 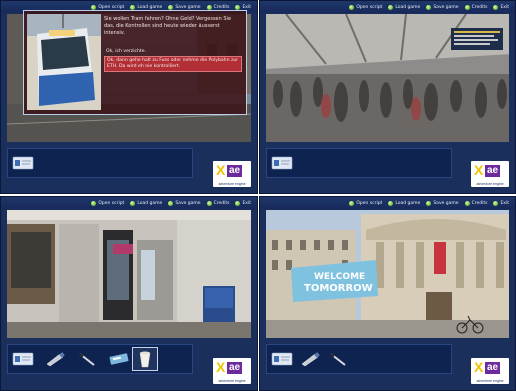 I want to click on coffee-cup-icon, so click(x=145, y=359).